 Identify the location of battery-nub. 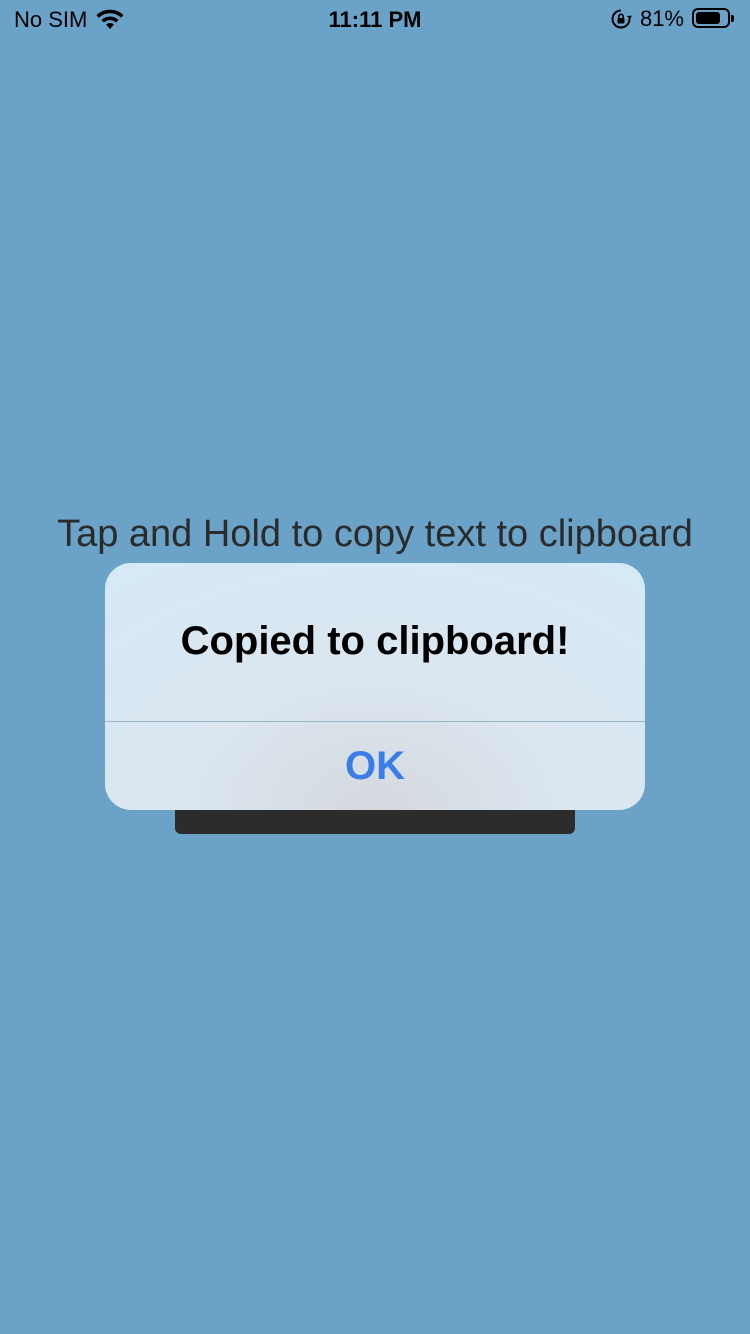
(732, 18).